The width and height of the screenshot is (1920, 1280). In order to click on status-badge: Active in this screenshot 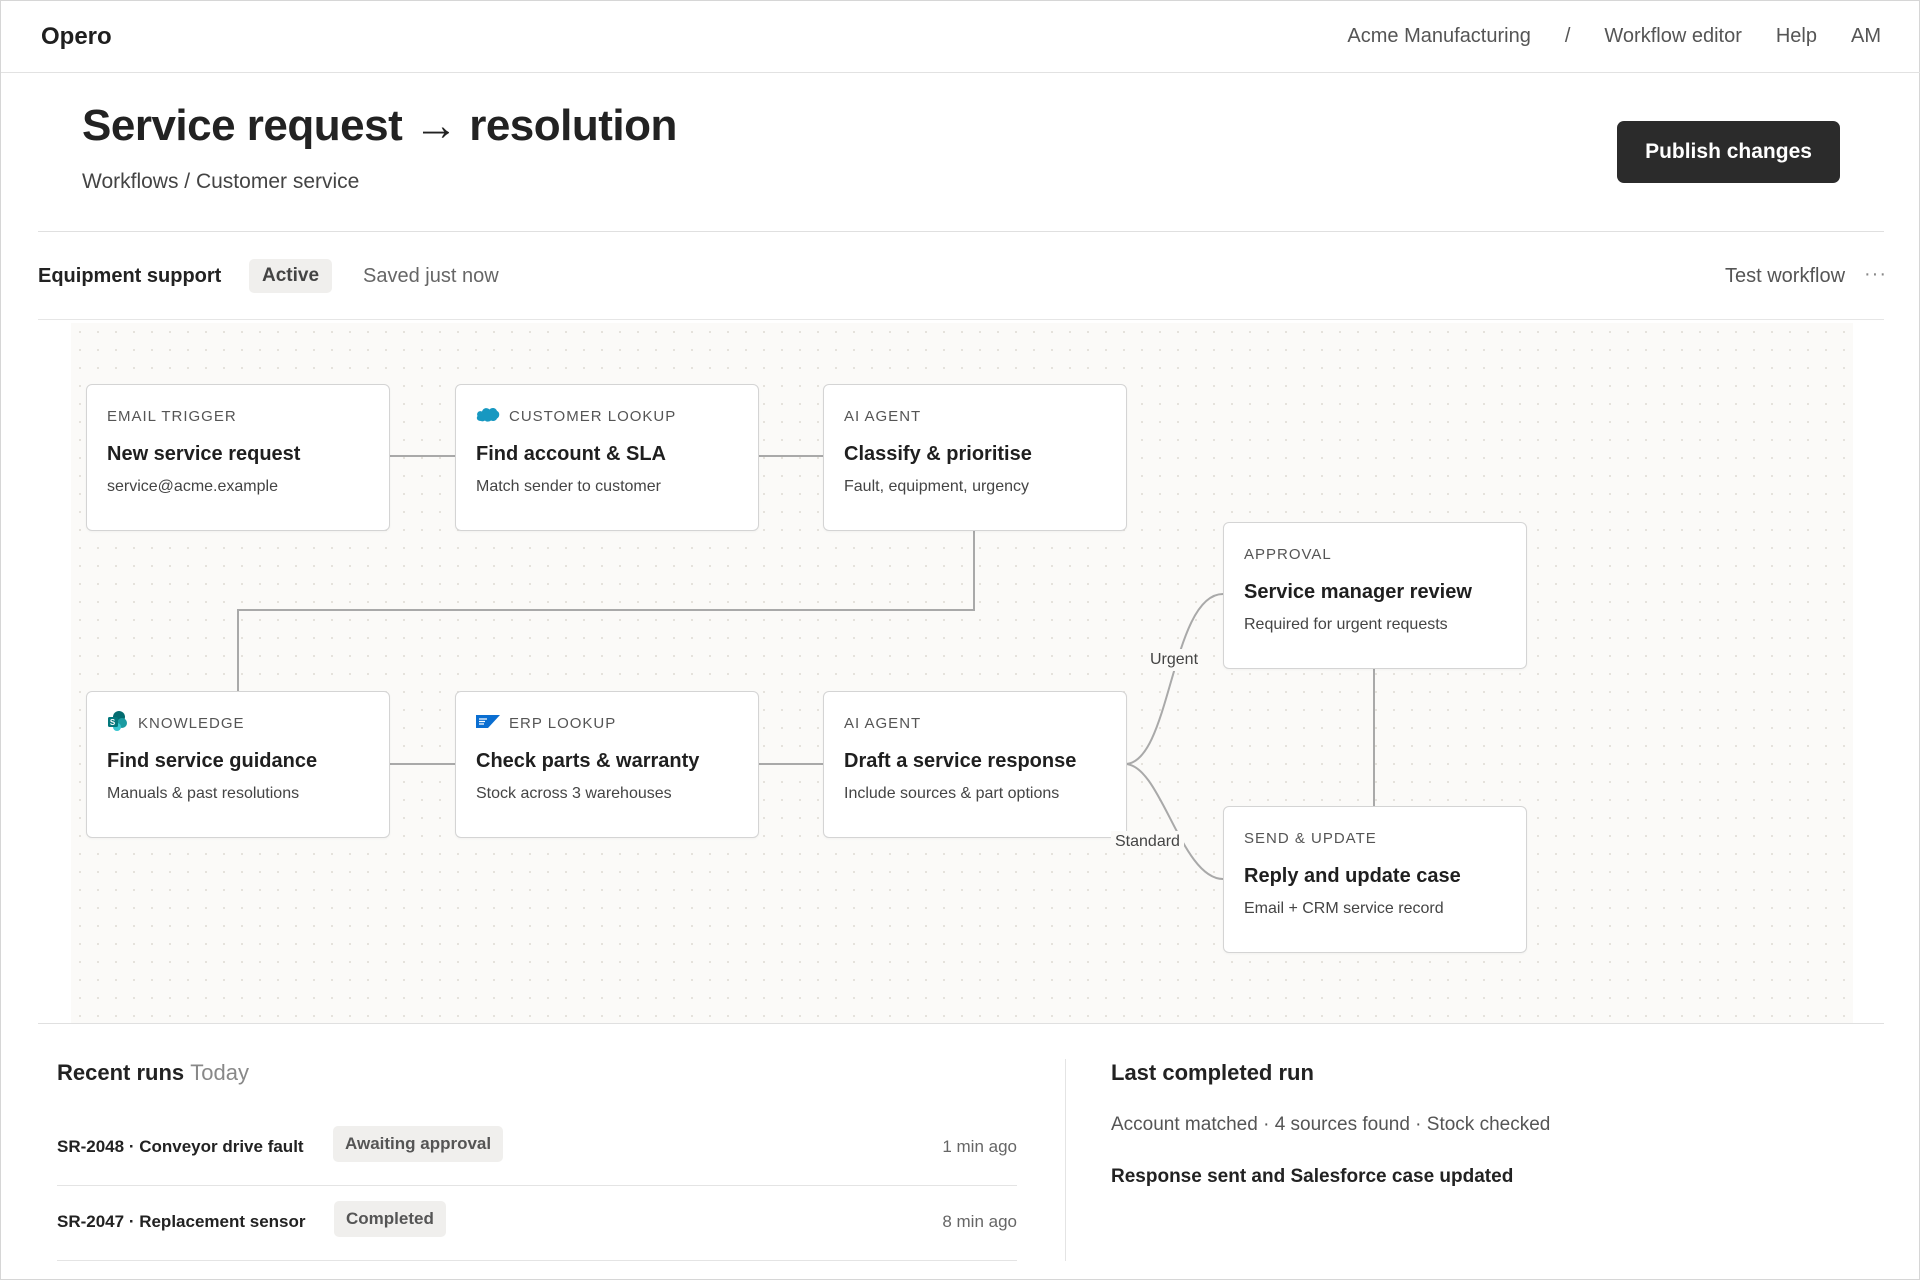, I will do `click(291, 276)`.